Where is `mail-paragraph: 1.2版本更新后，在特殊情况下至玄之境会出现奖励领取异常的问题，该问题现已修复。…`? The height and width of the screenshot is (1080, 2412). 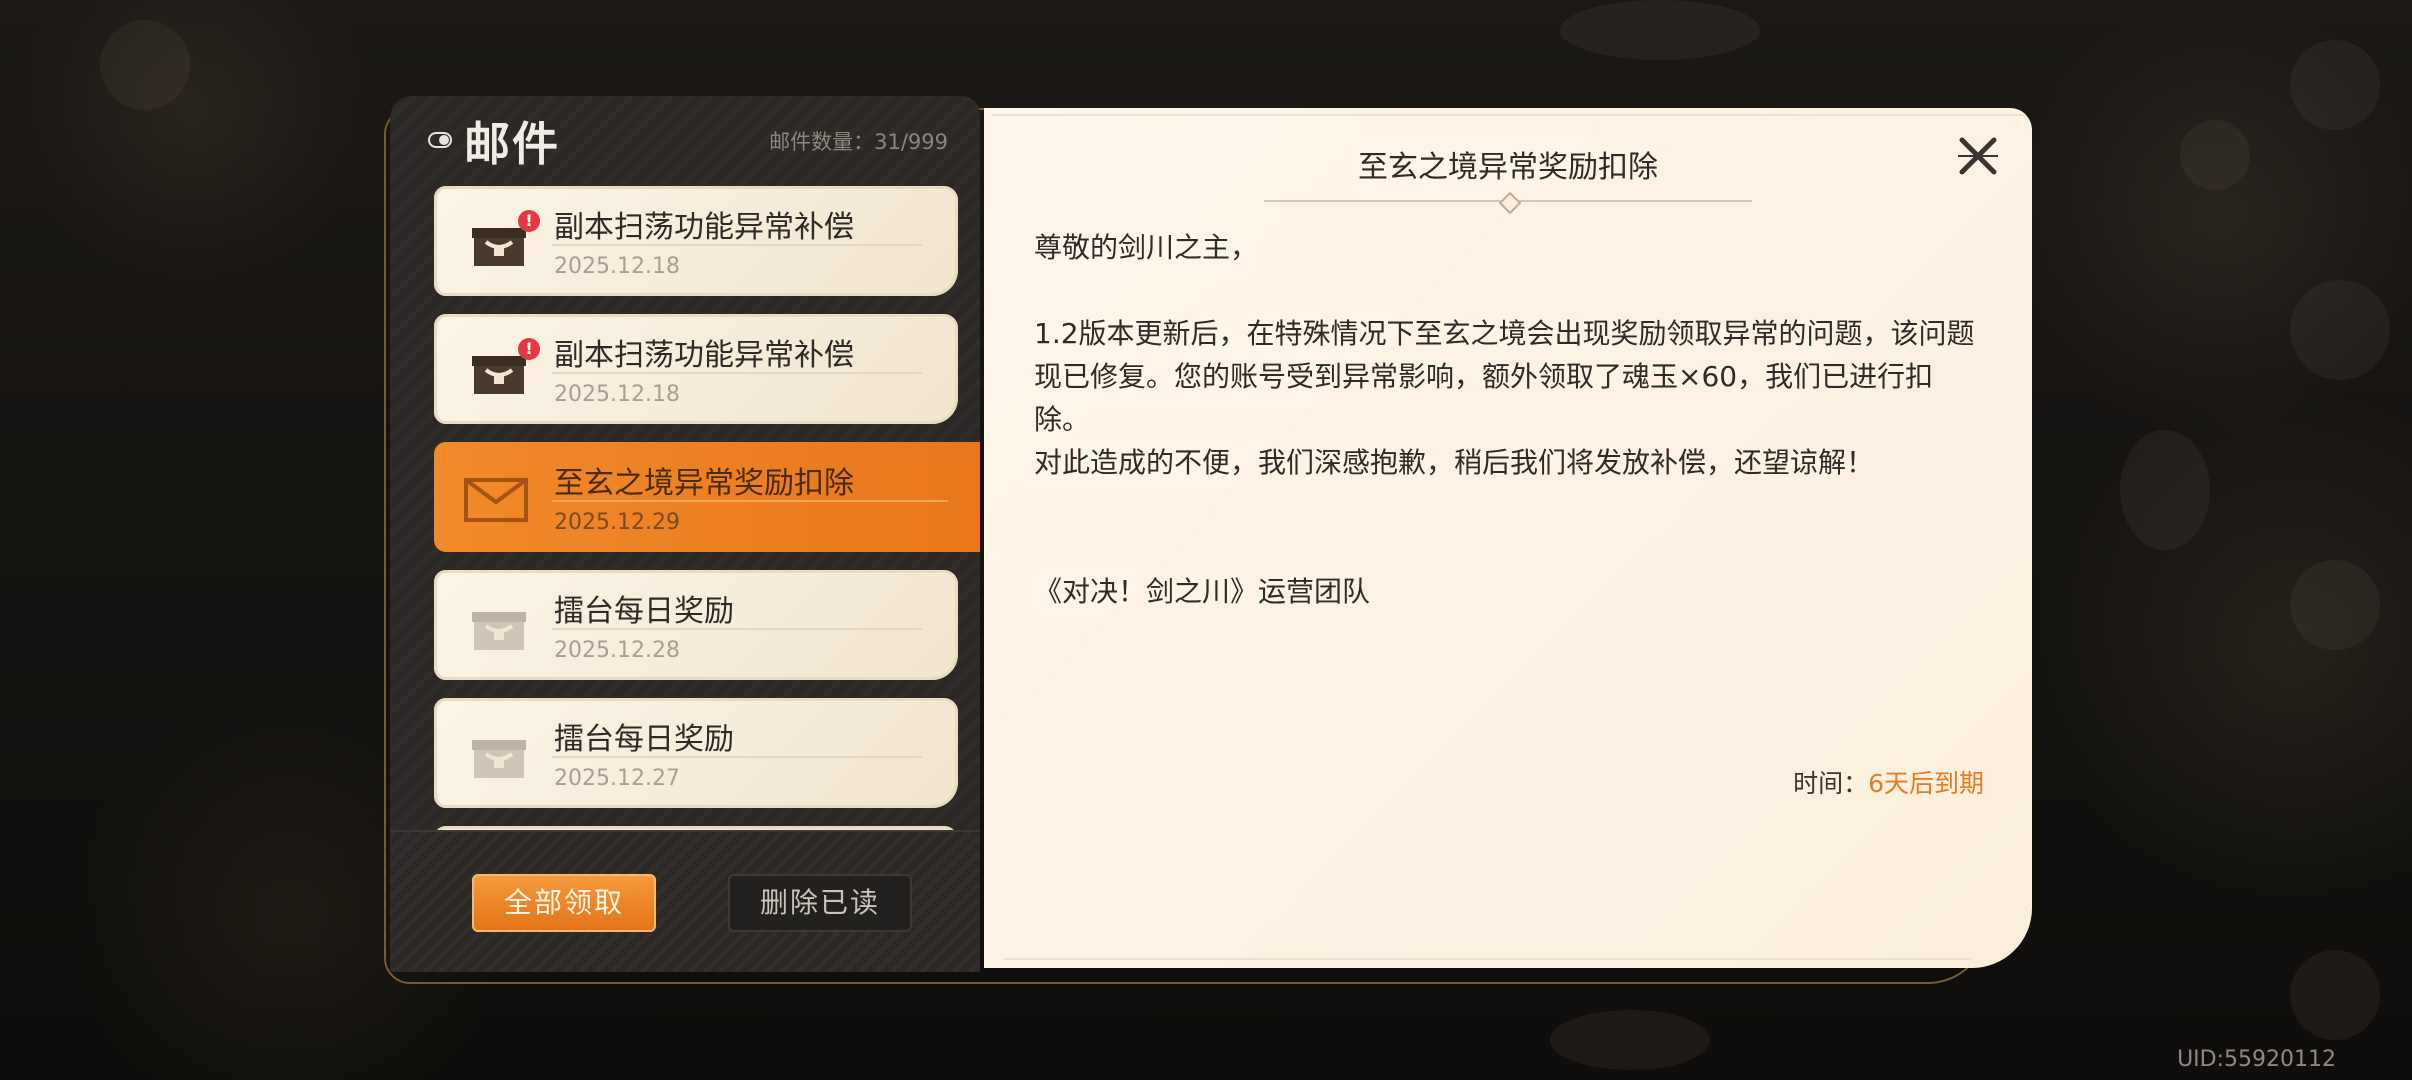 mail-paragraph: 1.2版本更新后，在特殊情况下至玄之境会出现奖励领取异常的问题，该问题现已修复。… is located at coordinates (1504, 376).